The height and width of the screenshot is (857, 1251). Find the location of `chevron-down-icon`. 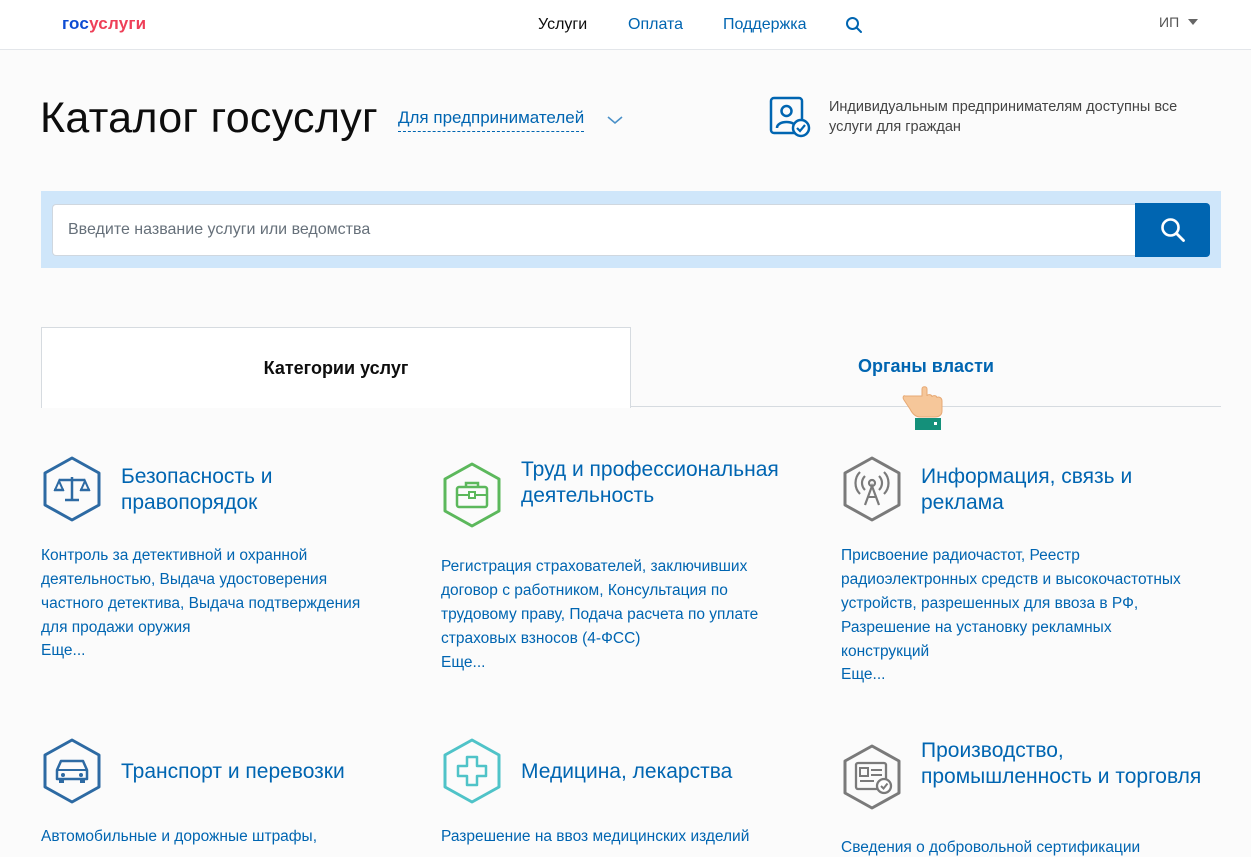

chevron-down-icon is located at coordinates (615, 120).